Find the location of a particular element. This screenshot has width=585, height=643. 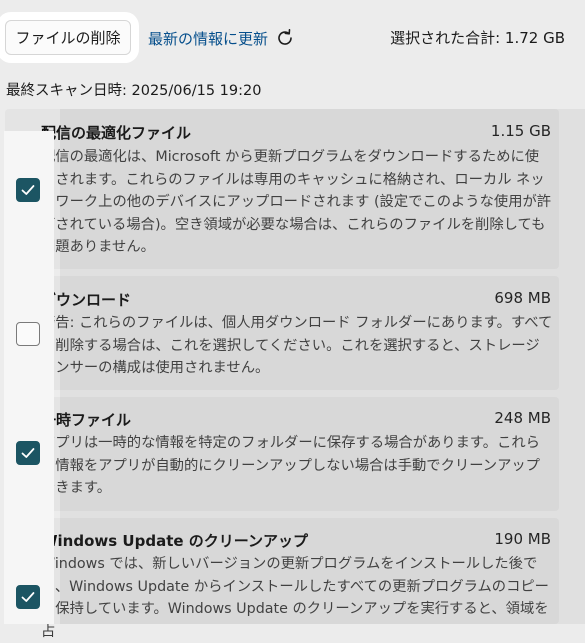

refresh-icon is located at coordinates (285, 38).